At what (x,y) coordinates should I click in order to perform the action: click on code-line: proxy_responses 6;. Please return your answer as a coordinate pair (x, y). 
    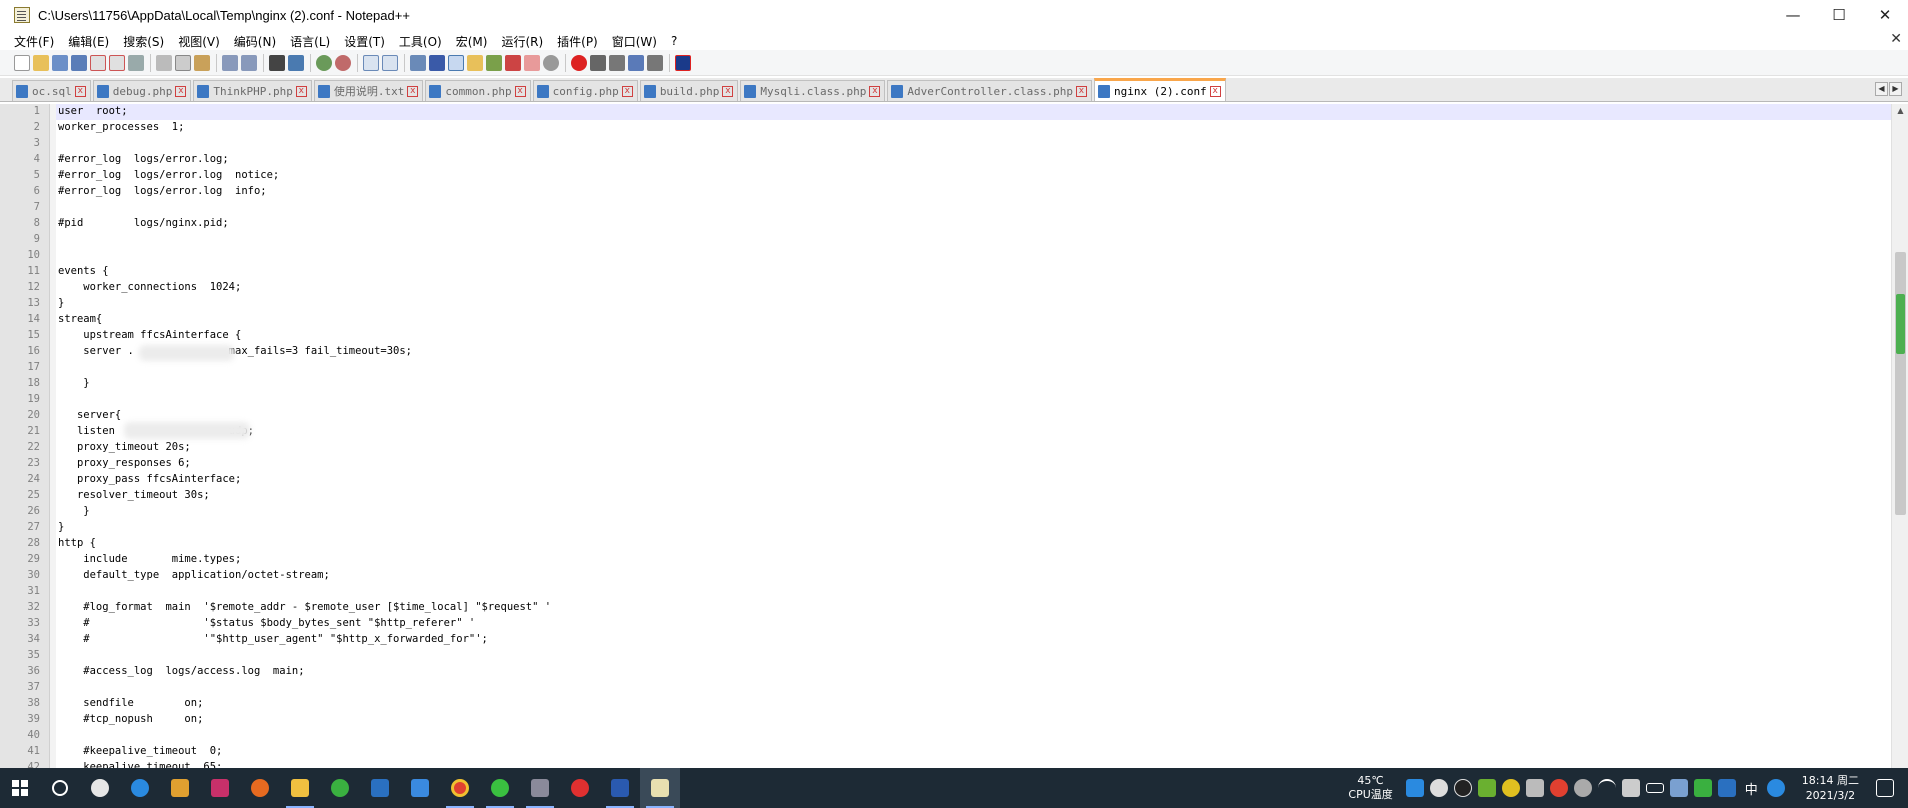
    Looking at the image, I should click on (124, 463).